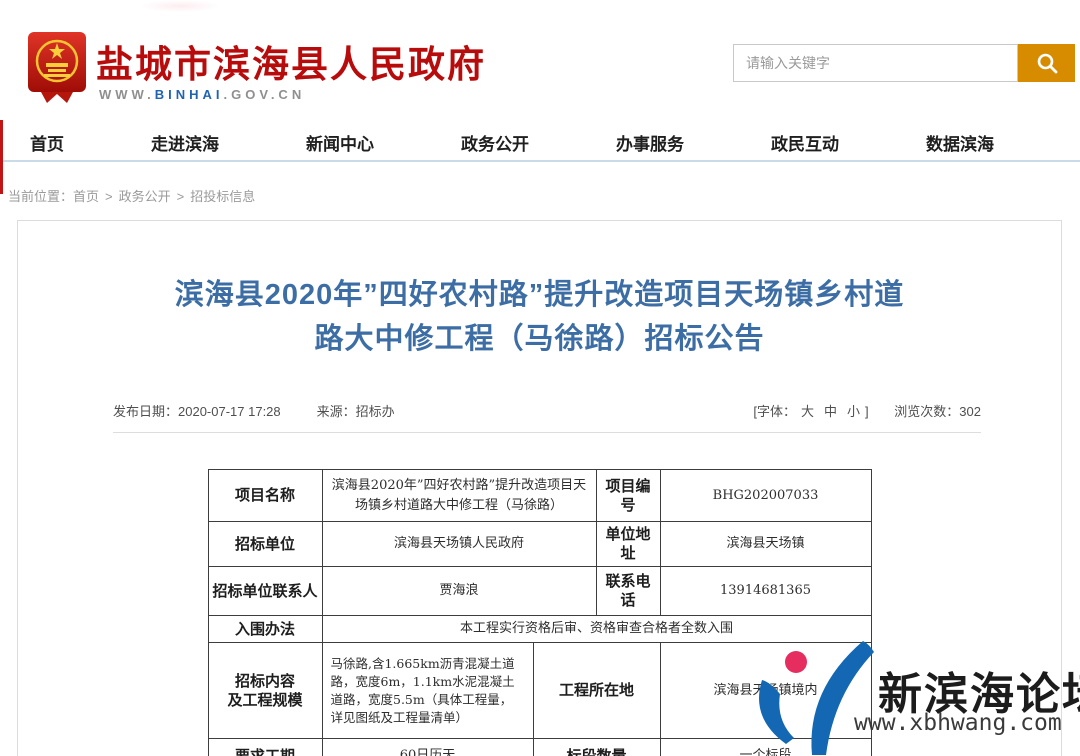 The height and width of the screenshot is (756, 1080). I want to click on breadcrumb: 当前位置：首页 > 政务公开 > 招投标信息, so click(131, 195).